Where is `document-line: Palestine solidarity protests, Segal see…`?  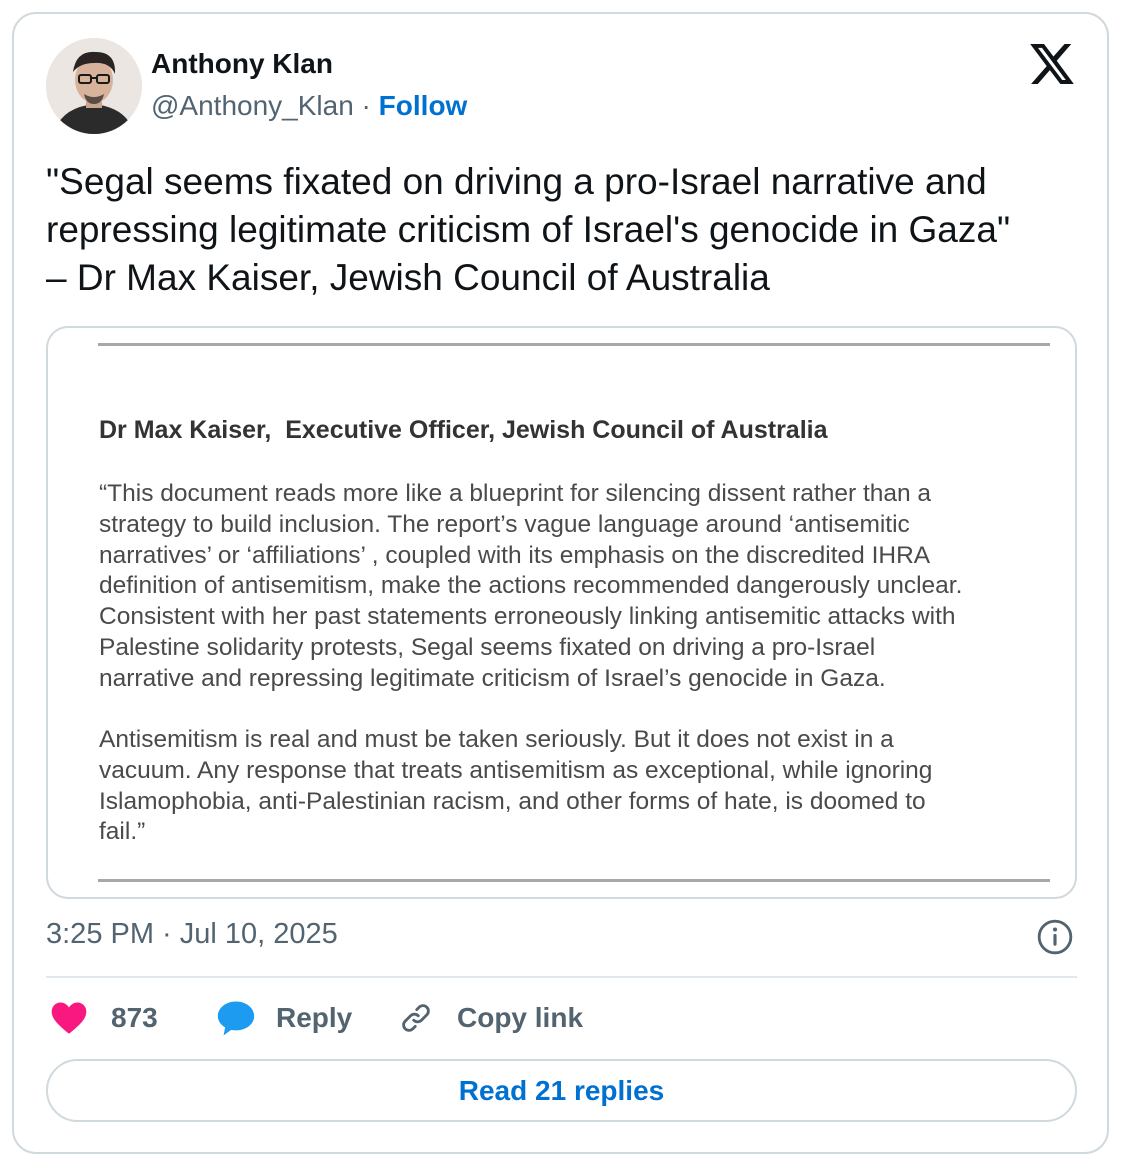
document-line: Palestine solidarity protests, Segal see… is located at coordinates (487, 647).